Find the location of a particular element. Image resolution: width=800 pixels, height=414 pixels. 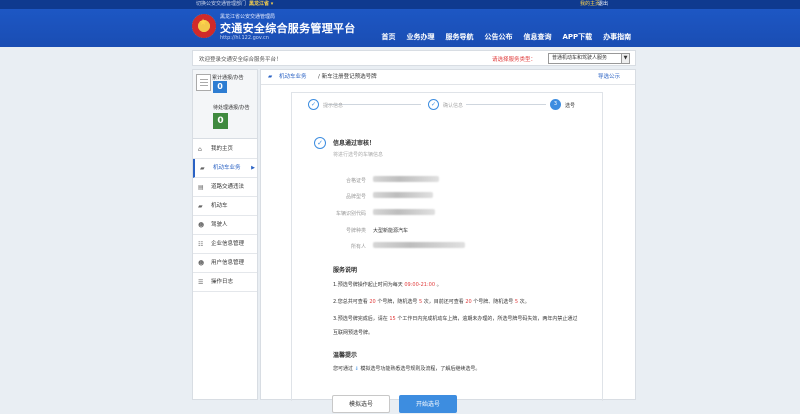

total-notices-count: 0 is located at coordinates (220, 87).